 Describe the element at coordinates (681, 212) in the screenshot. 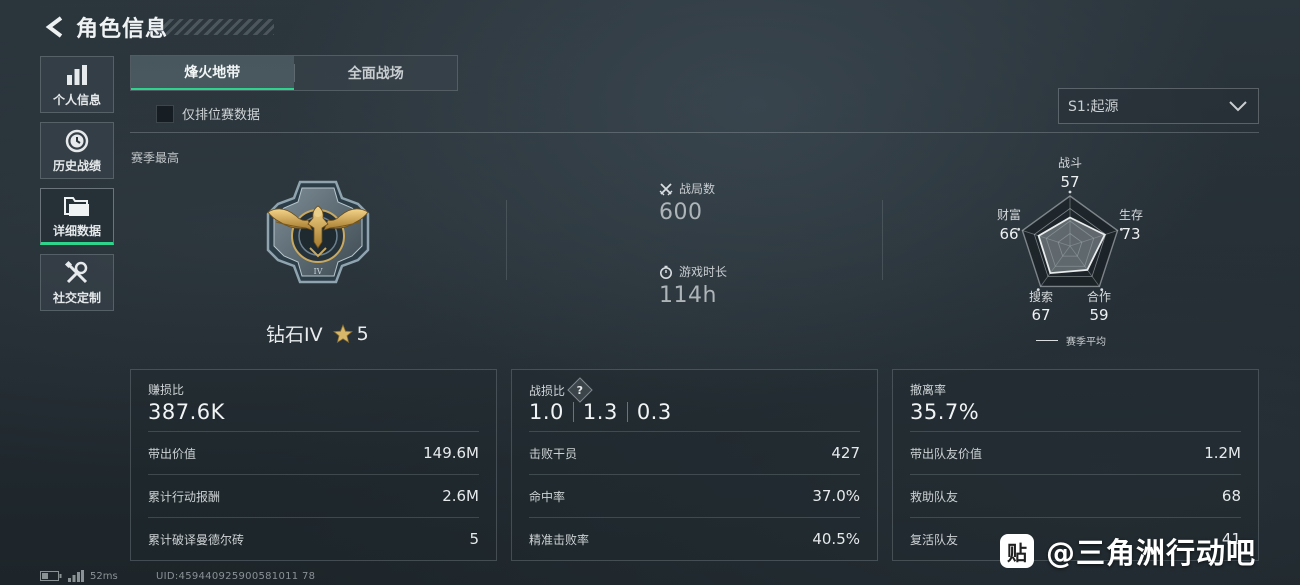

I see `matches-value: 600` at that location.